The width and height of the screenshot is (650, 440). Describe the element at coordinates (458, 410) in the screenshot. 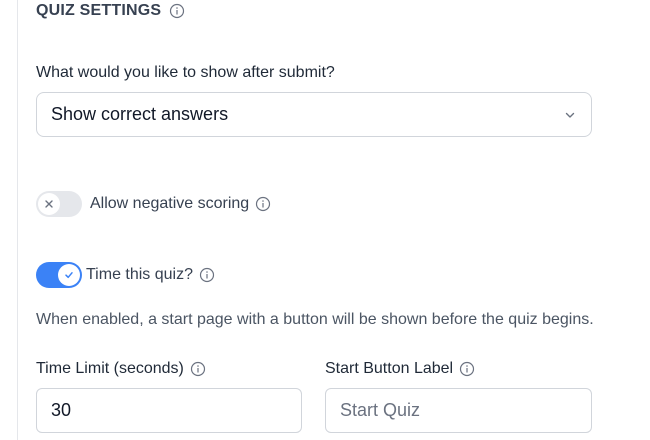

I see `start-button-label-input` at that location.